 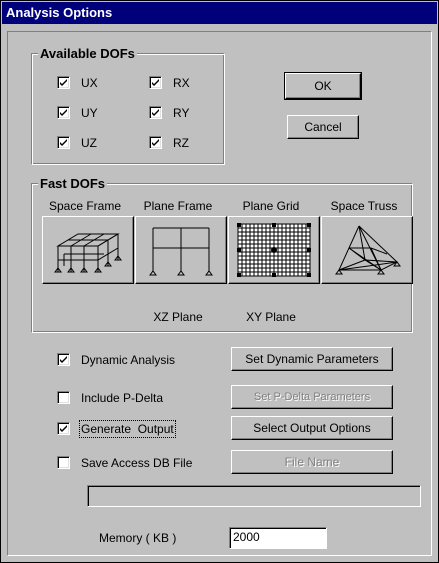 What do you see at coordinates (178, 206) in the screenshot?
I see `plane-frame-label: Plane Frame` at bounding box center [178, 206].